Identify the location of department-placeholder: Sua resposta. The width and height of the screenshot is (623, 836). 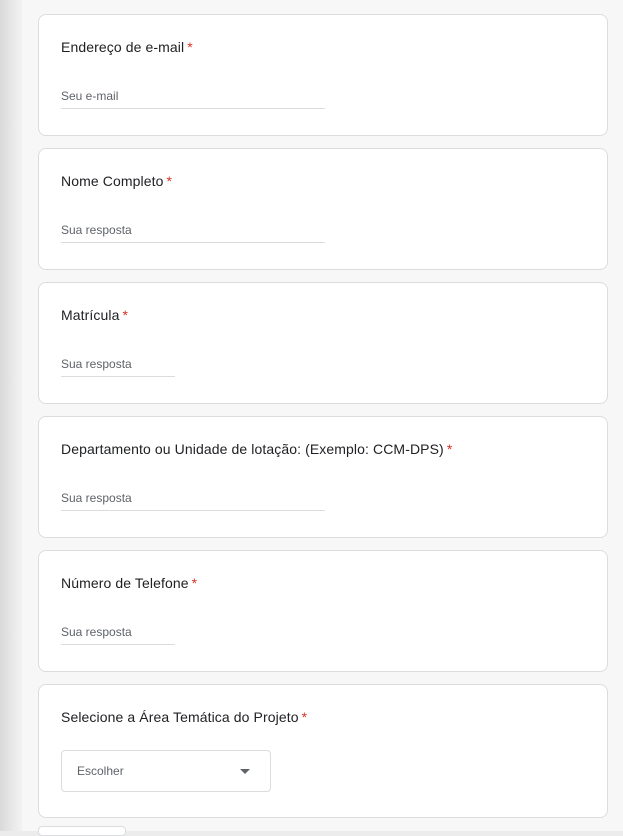
(96, 498).